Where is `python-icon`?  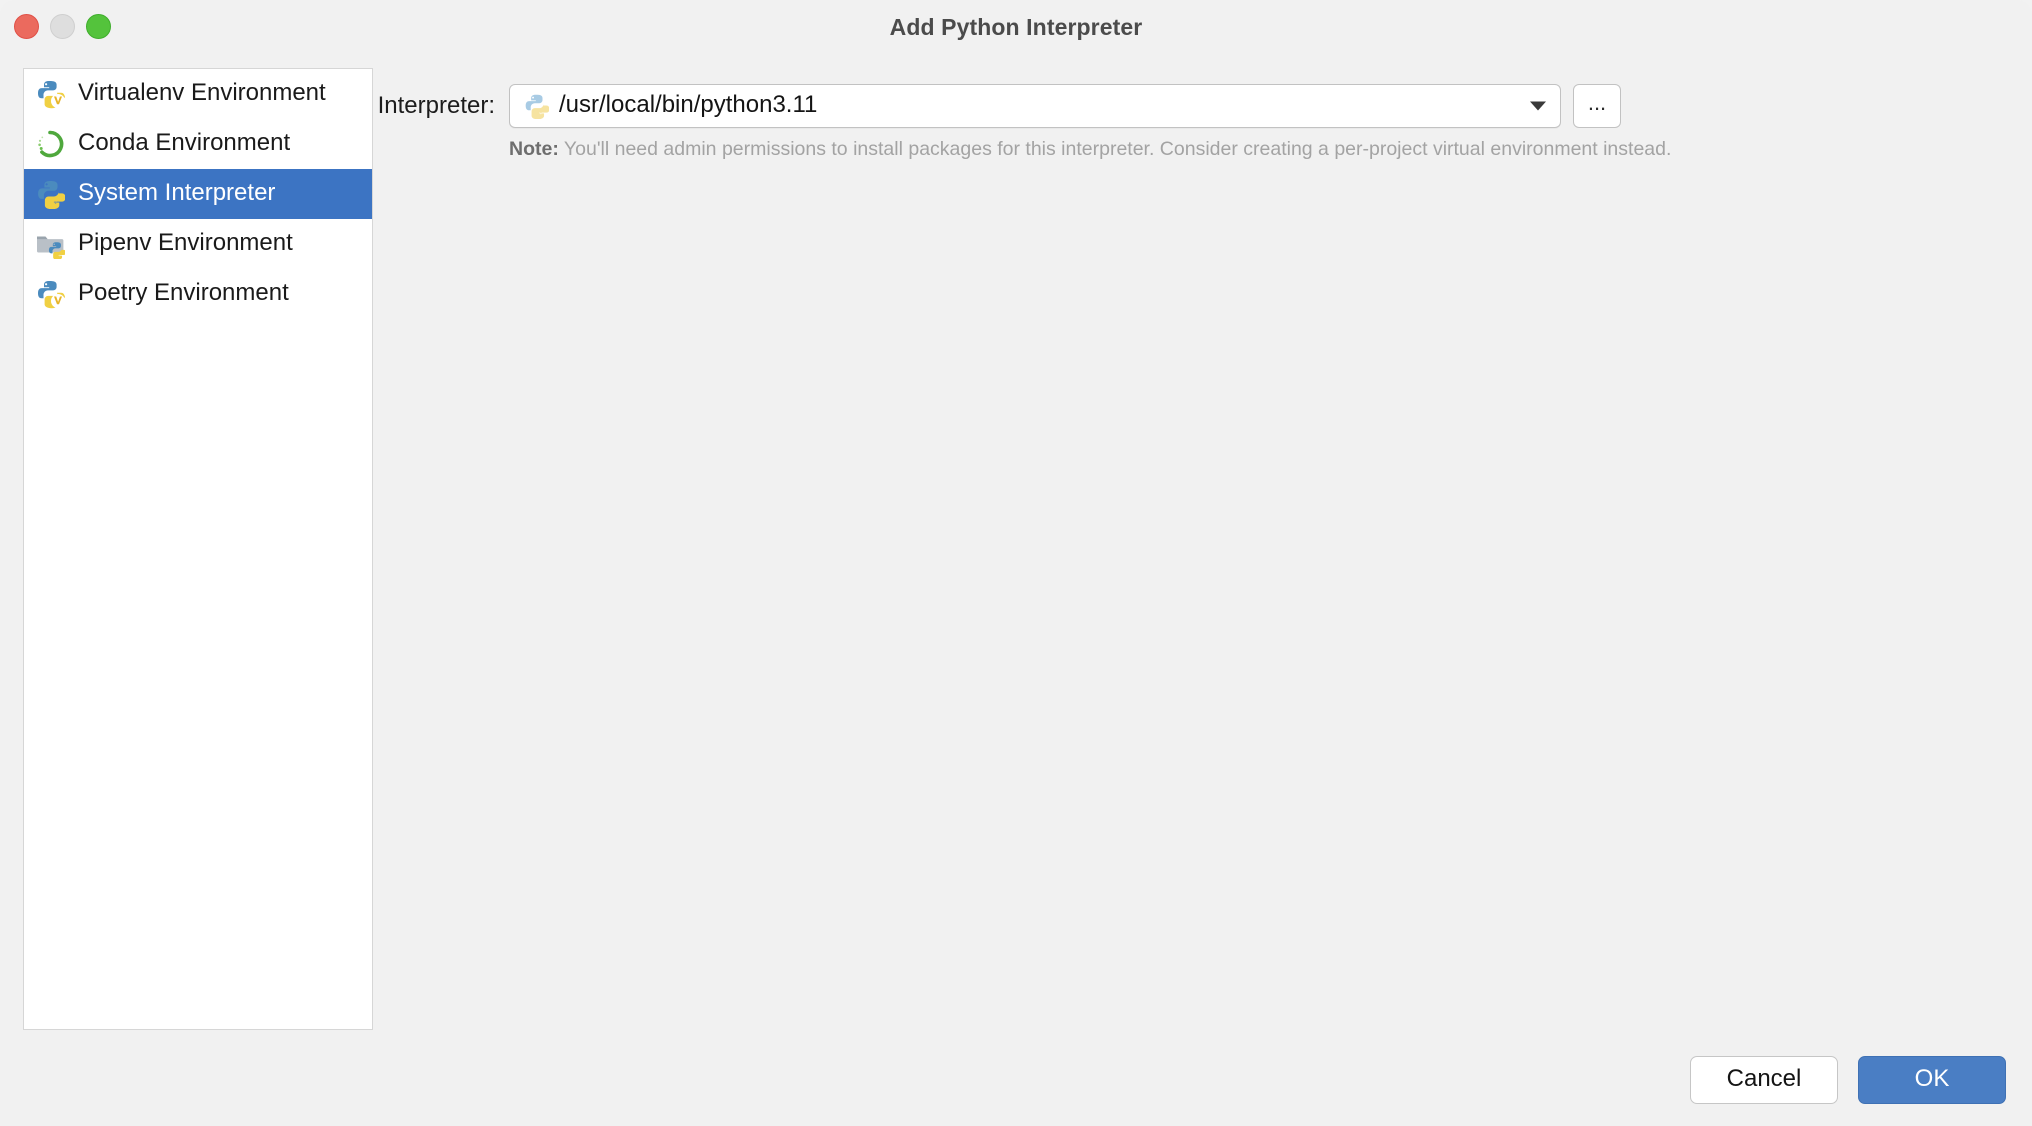 python-icon is located at coordinates (50, 194).